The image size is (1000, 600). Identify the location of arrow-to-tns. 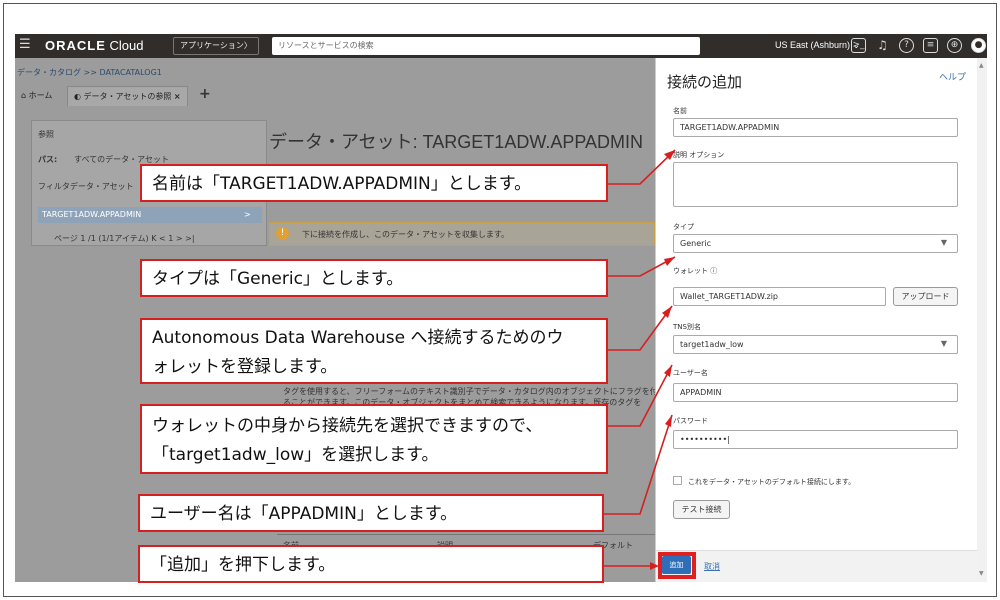
(640, 395).